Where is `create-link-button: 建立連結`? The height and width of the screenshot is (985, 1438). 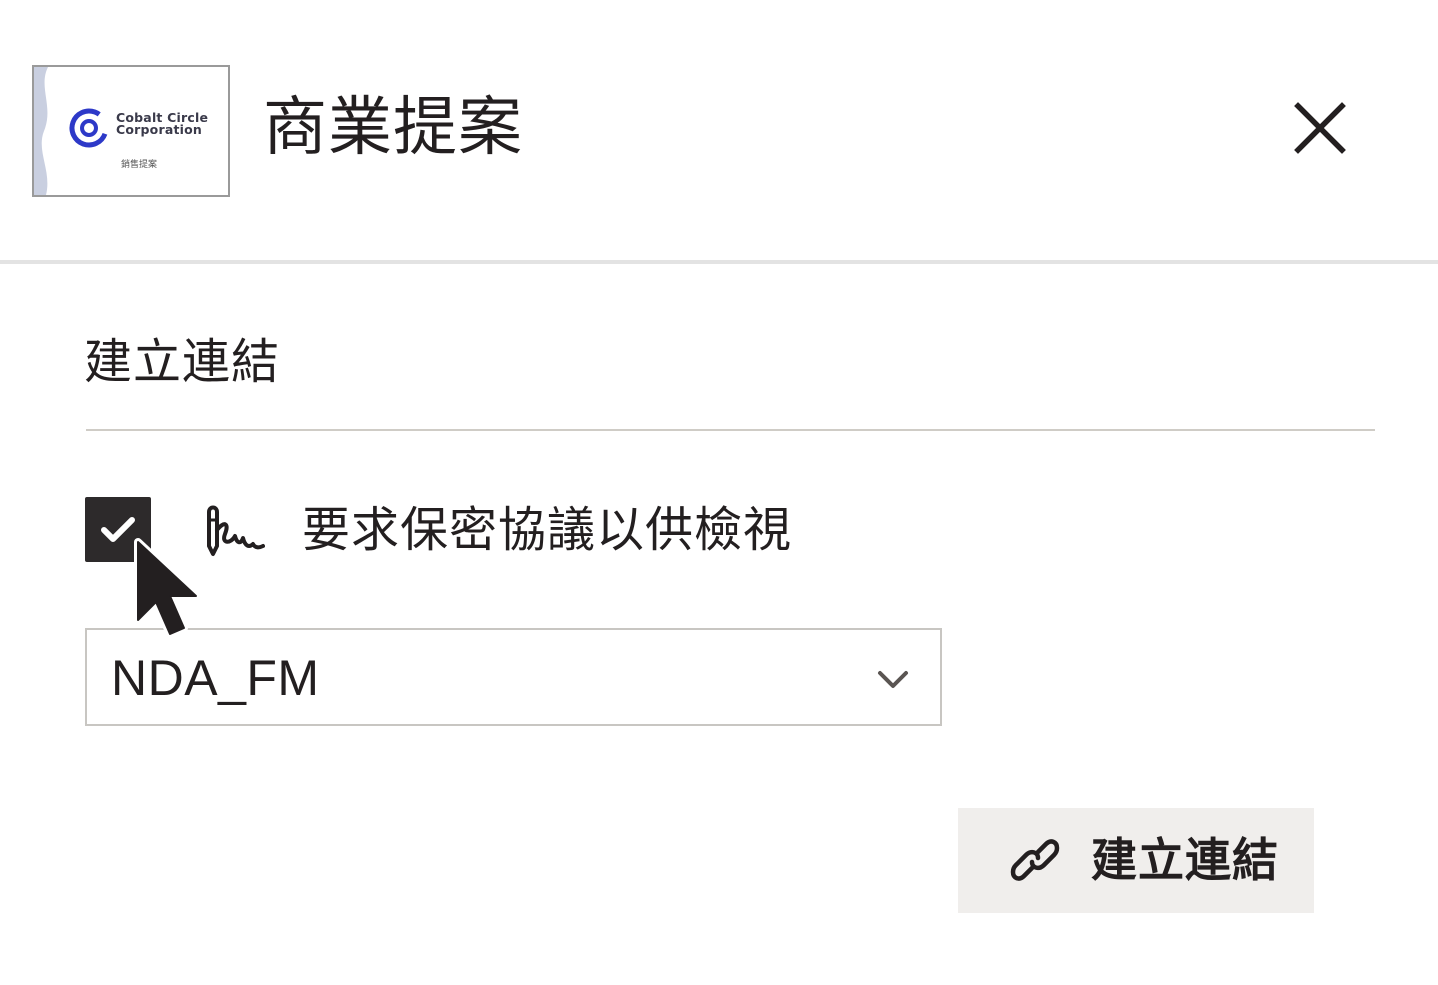
create-link-button: 建立連結 is located at coordinates (1136, 860).